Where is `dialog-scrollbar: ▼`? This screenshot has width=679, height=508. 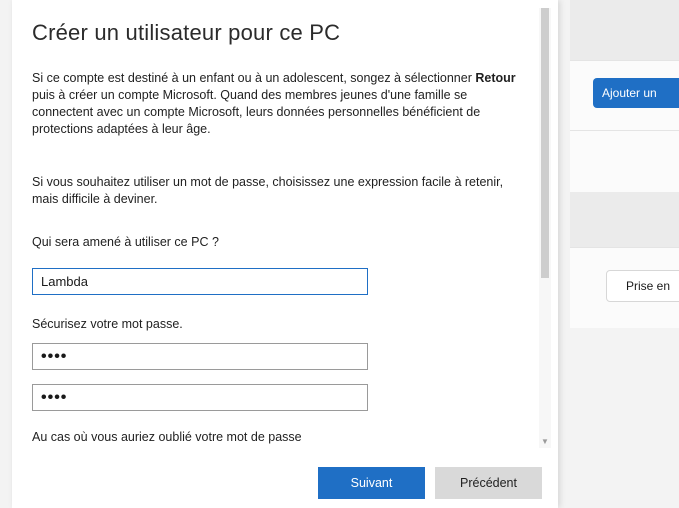
dialog-scrollbar: ▼ is located at coordinates (545, 228).